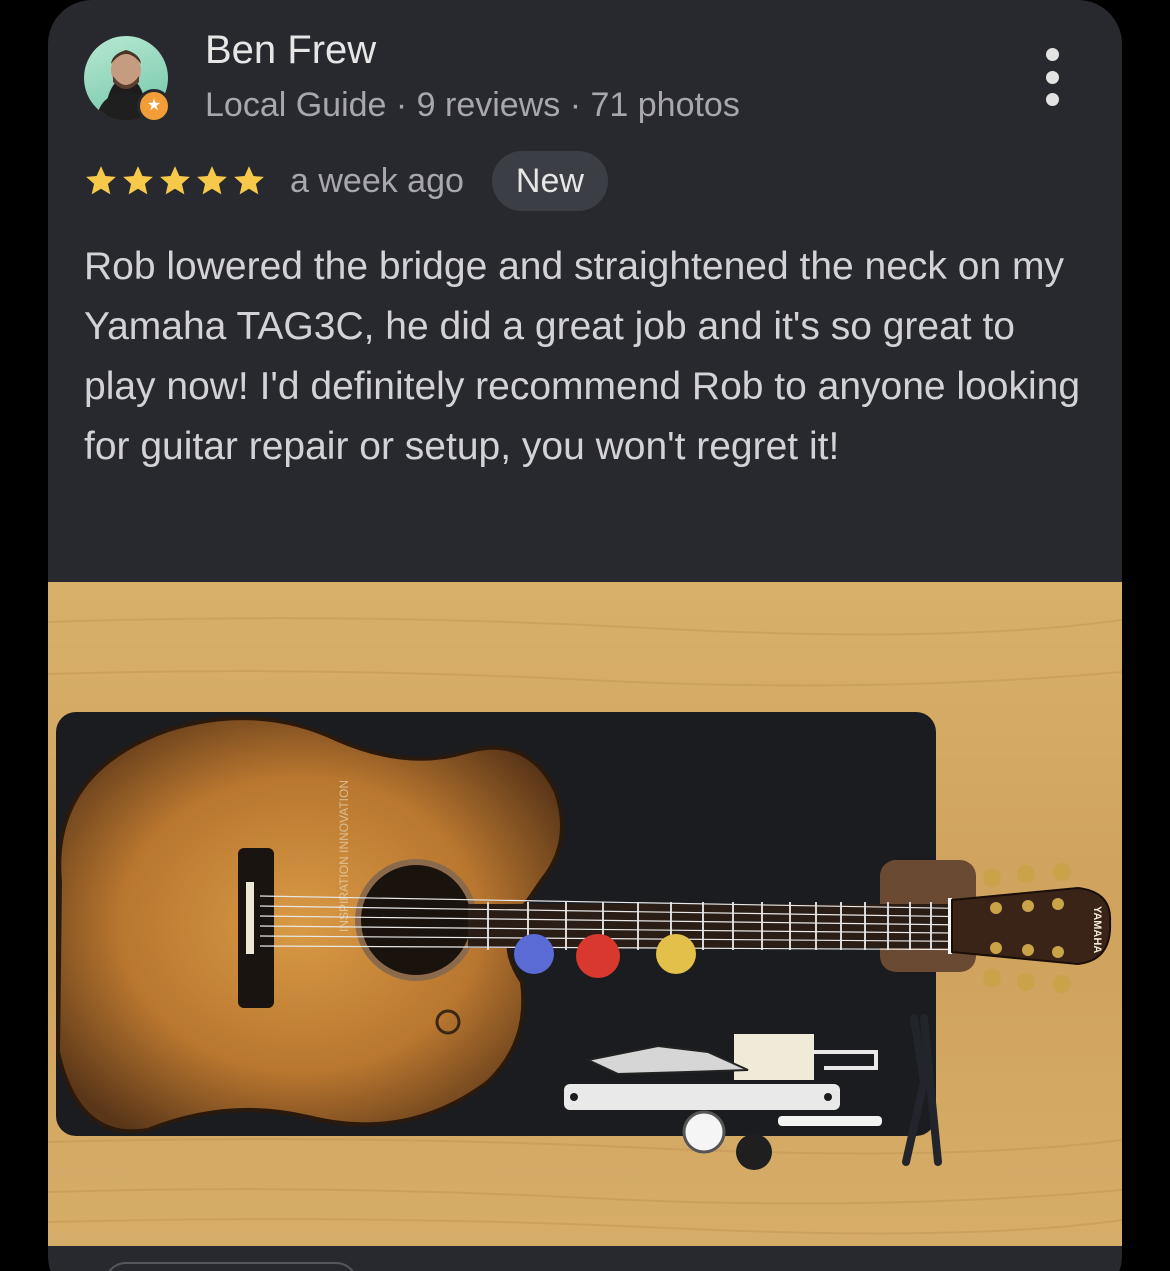 This screenshot has width=1170, height=1271. I want to click on more-options-button, so click(1052, 77).